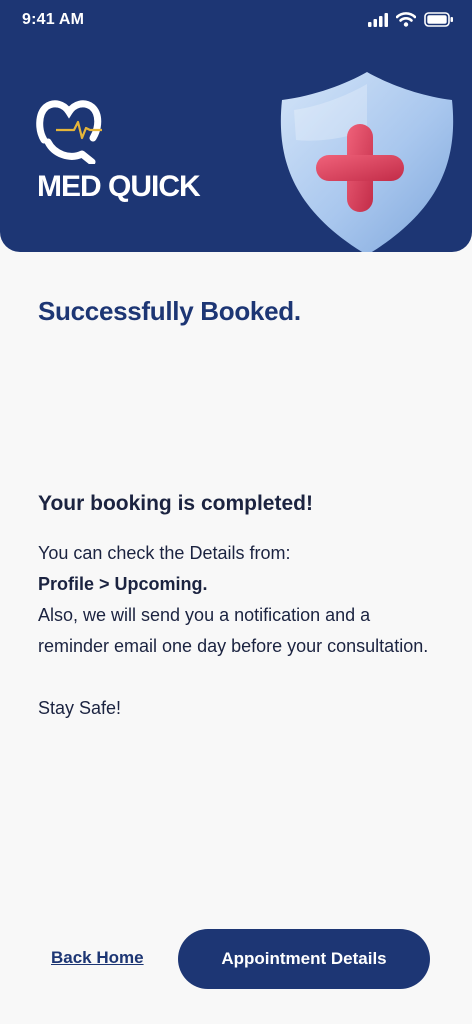  Describe the element at coordinates (175, 503) in the screenshot. I see `booking-completed-heading: Your booking is completed!` at that location.